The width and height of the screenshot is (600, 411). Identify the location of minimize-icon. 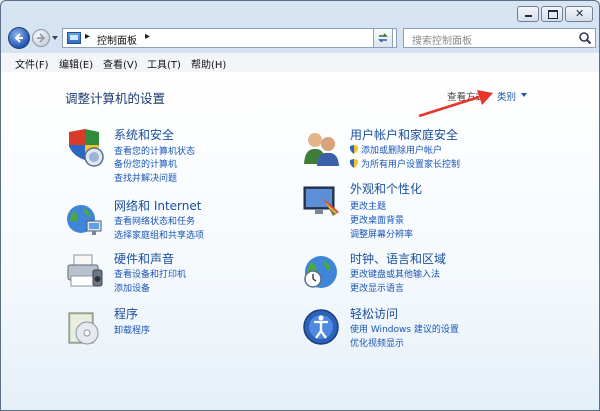
(528, 16).